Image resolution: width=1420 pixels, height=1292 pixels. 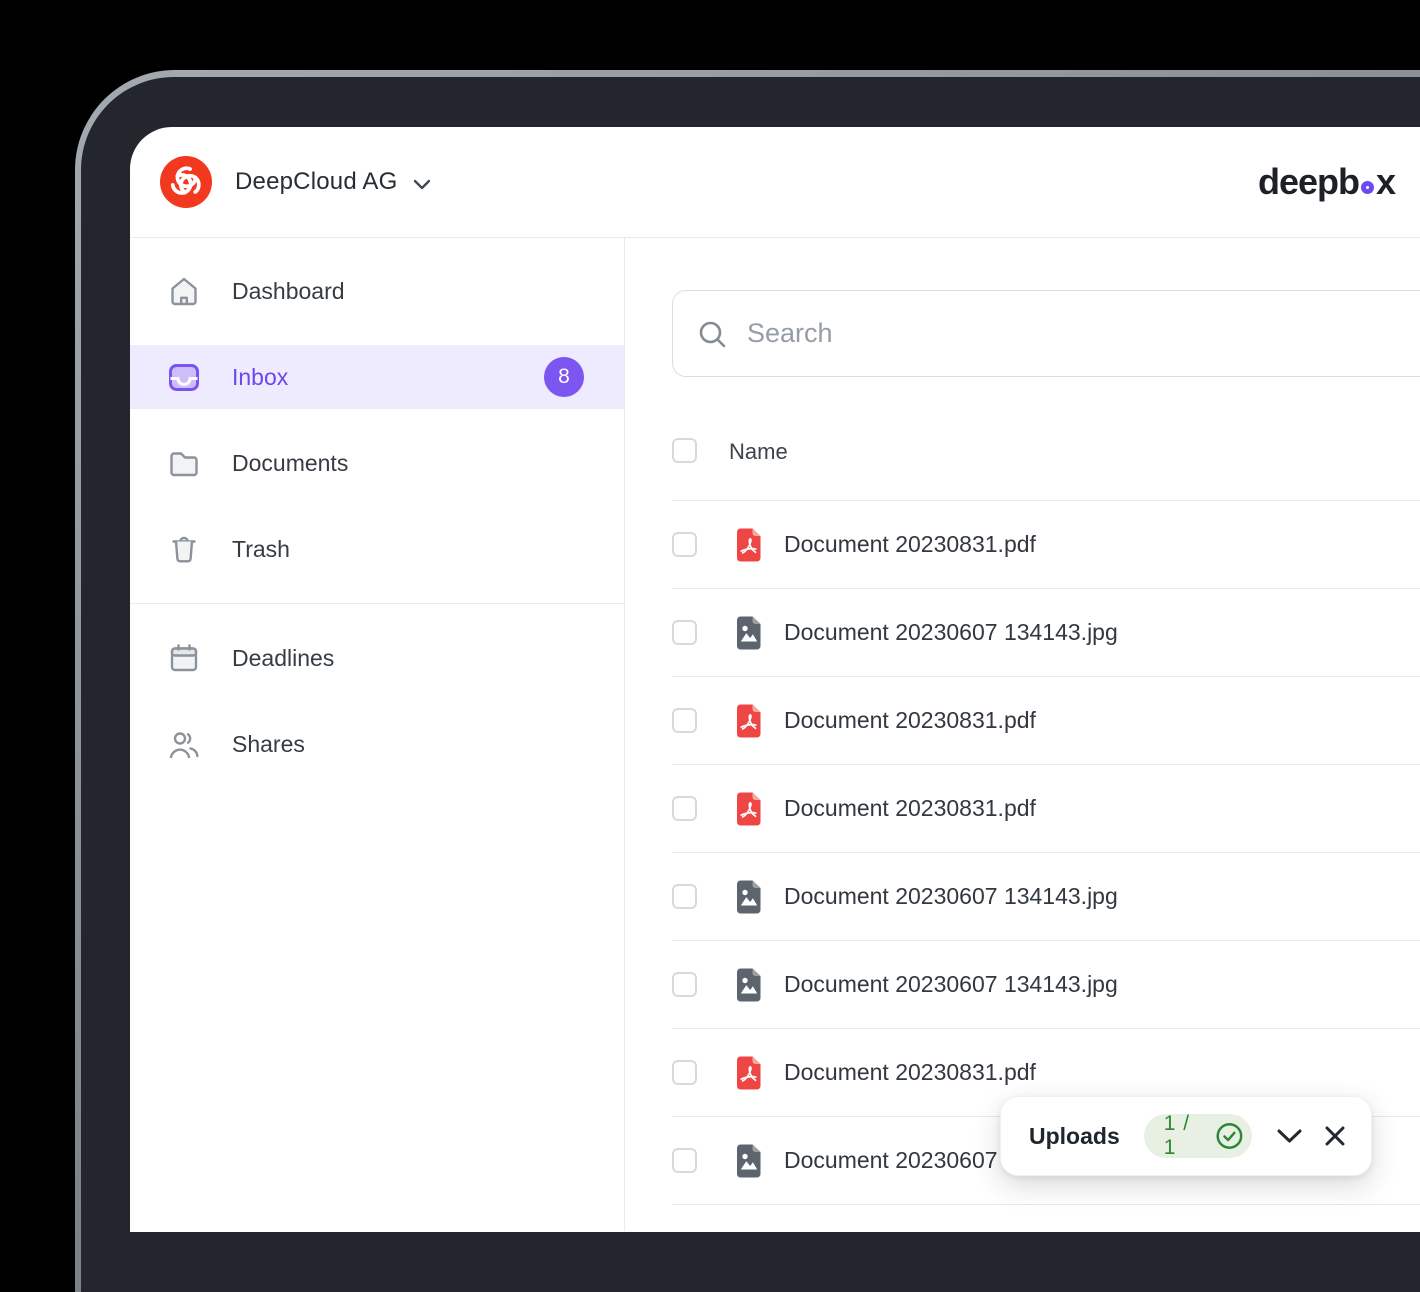 What do you see at coordinates (564, 377) in the screenshot?
I see `inbox-count-badge: 8` at bounding box center [564, 377].